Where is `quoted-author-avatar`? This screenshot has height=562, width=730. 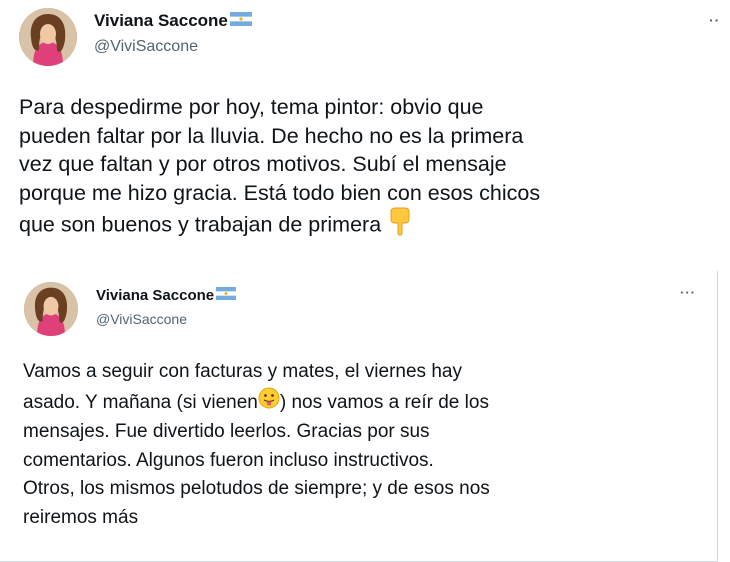
quoted-author-avatar is located at coordinates (51, 309).